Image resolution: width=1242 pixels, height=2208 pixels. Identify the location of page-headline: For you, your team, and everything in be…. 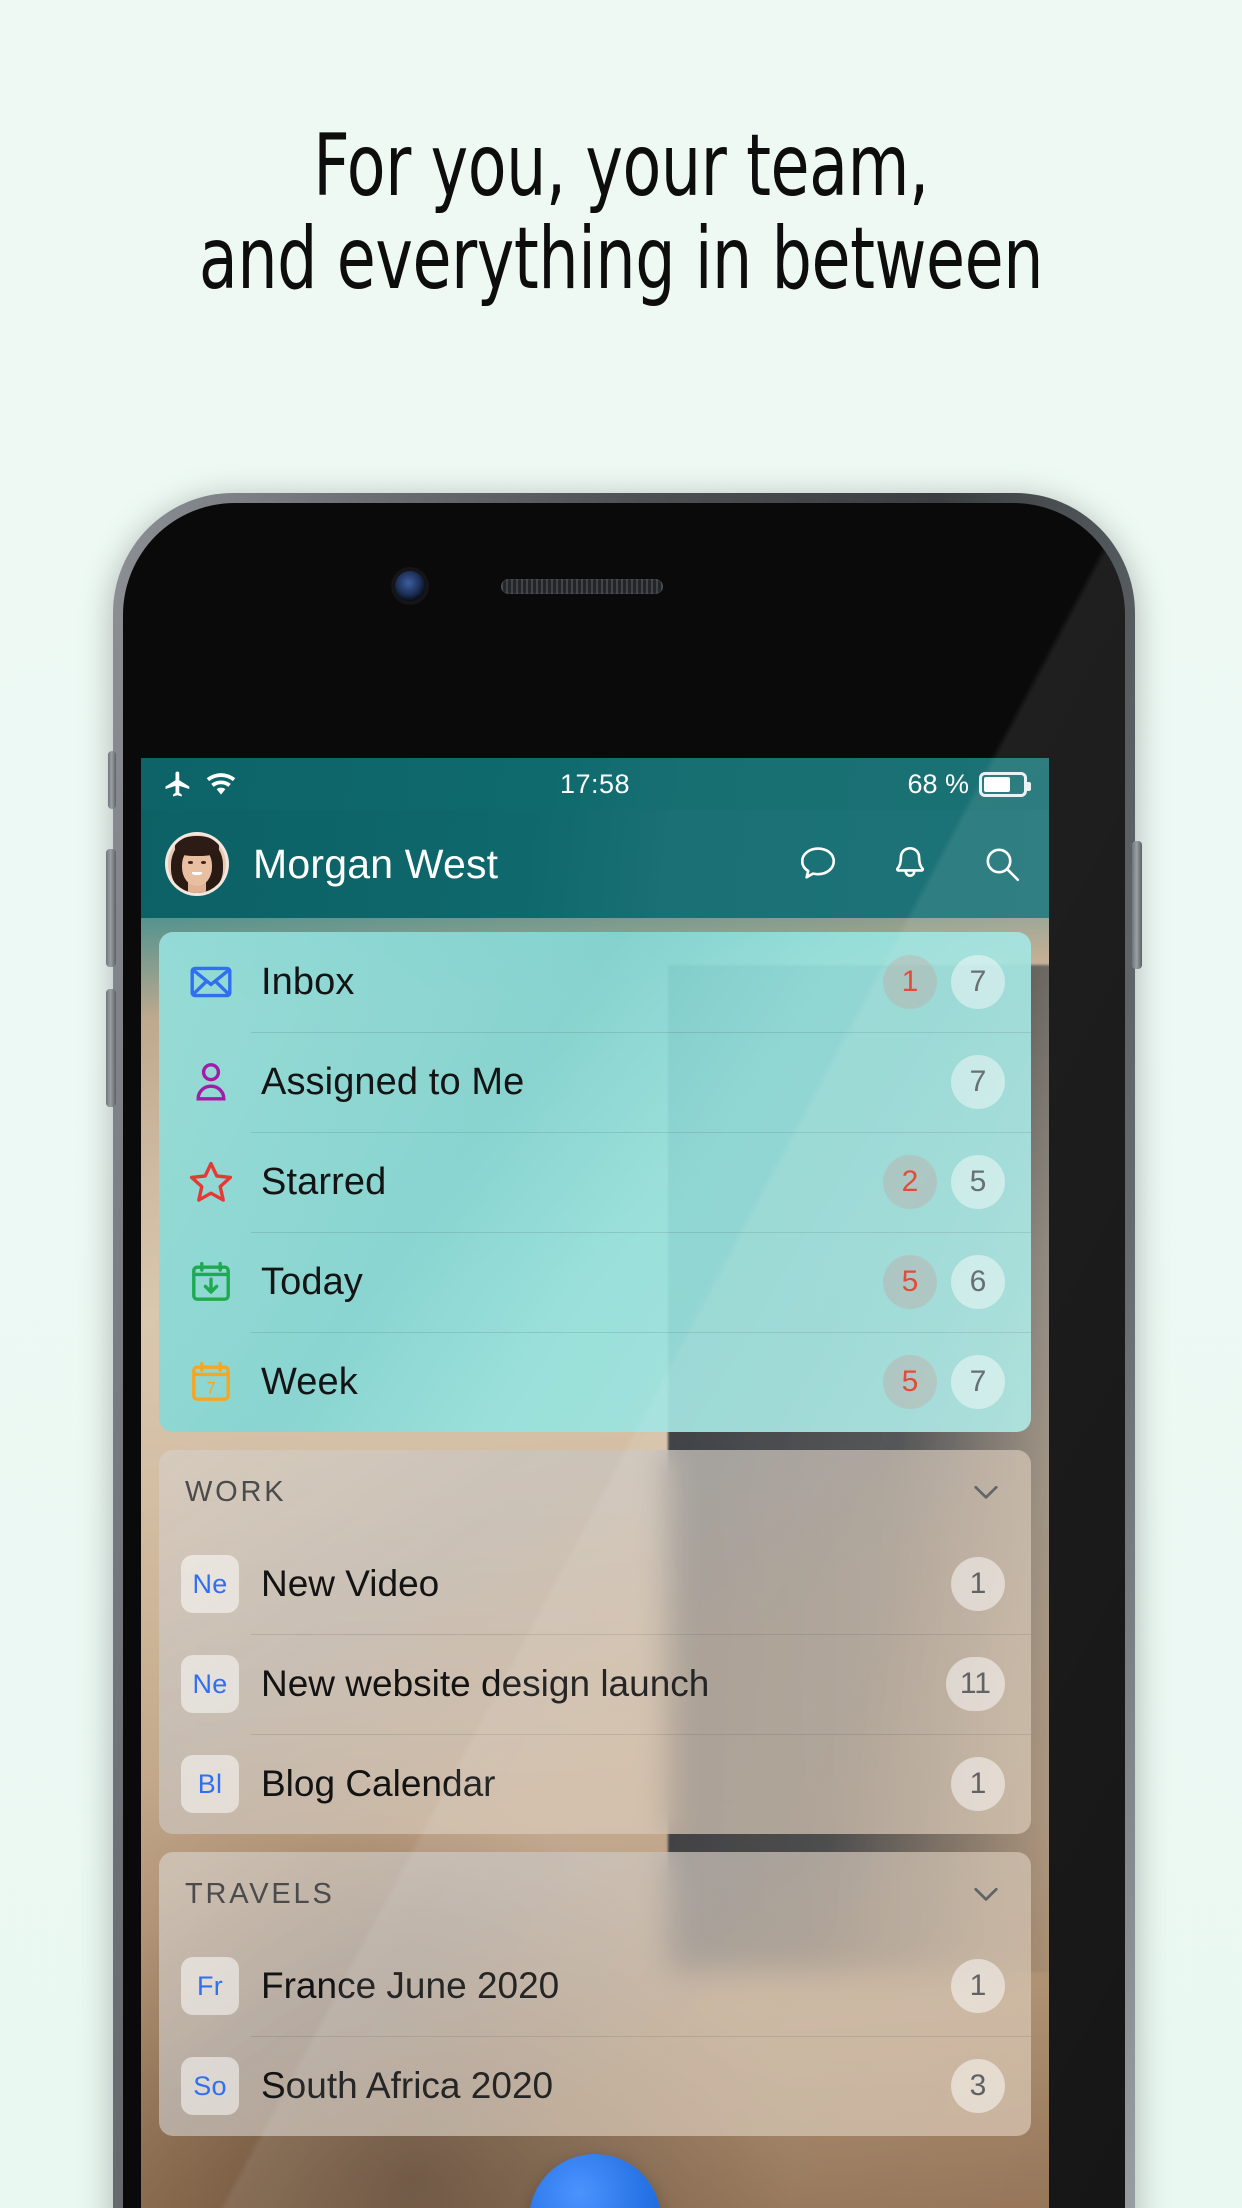
(621, 213).